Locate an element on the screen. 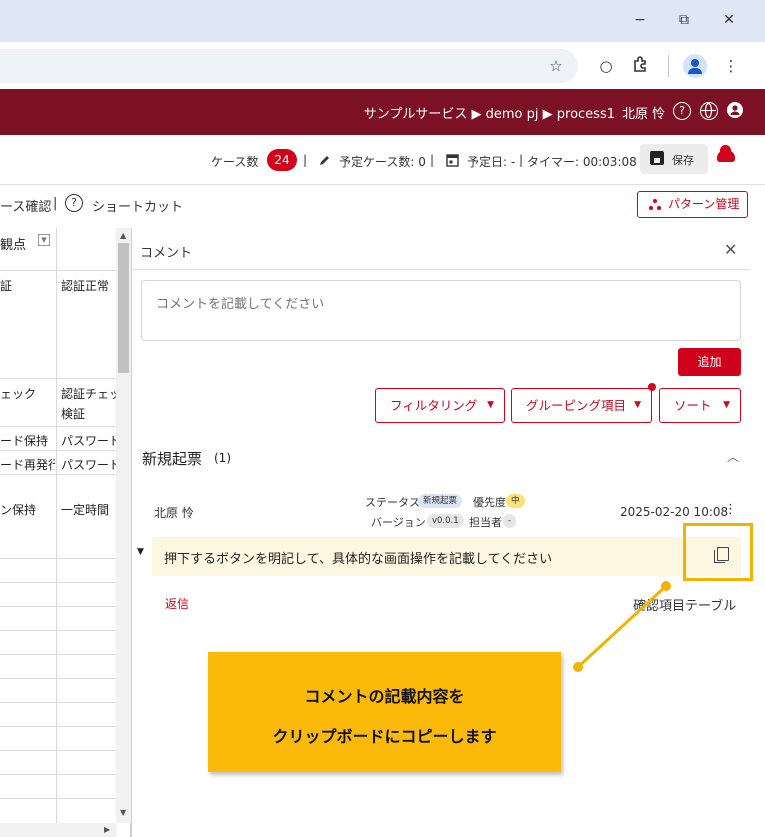 This screenshot has height=837, width=765. callout-box: コメントの記載内容を クリップボードにコピーします is located at coordinates (384, 712).